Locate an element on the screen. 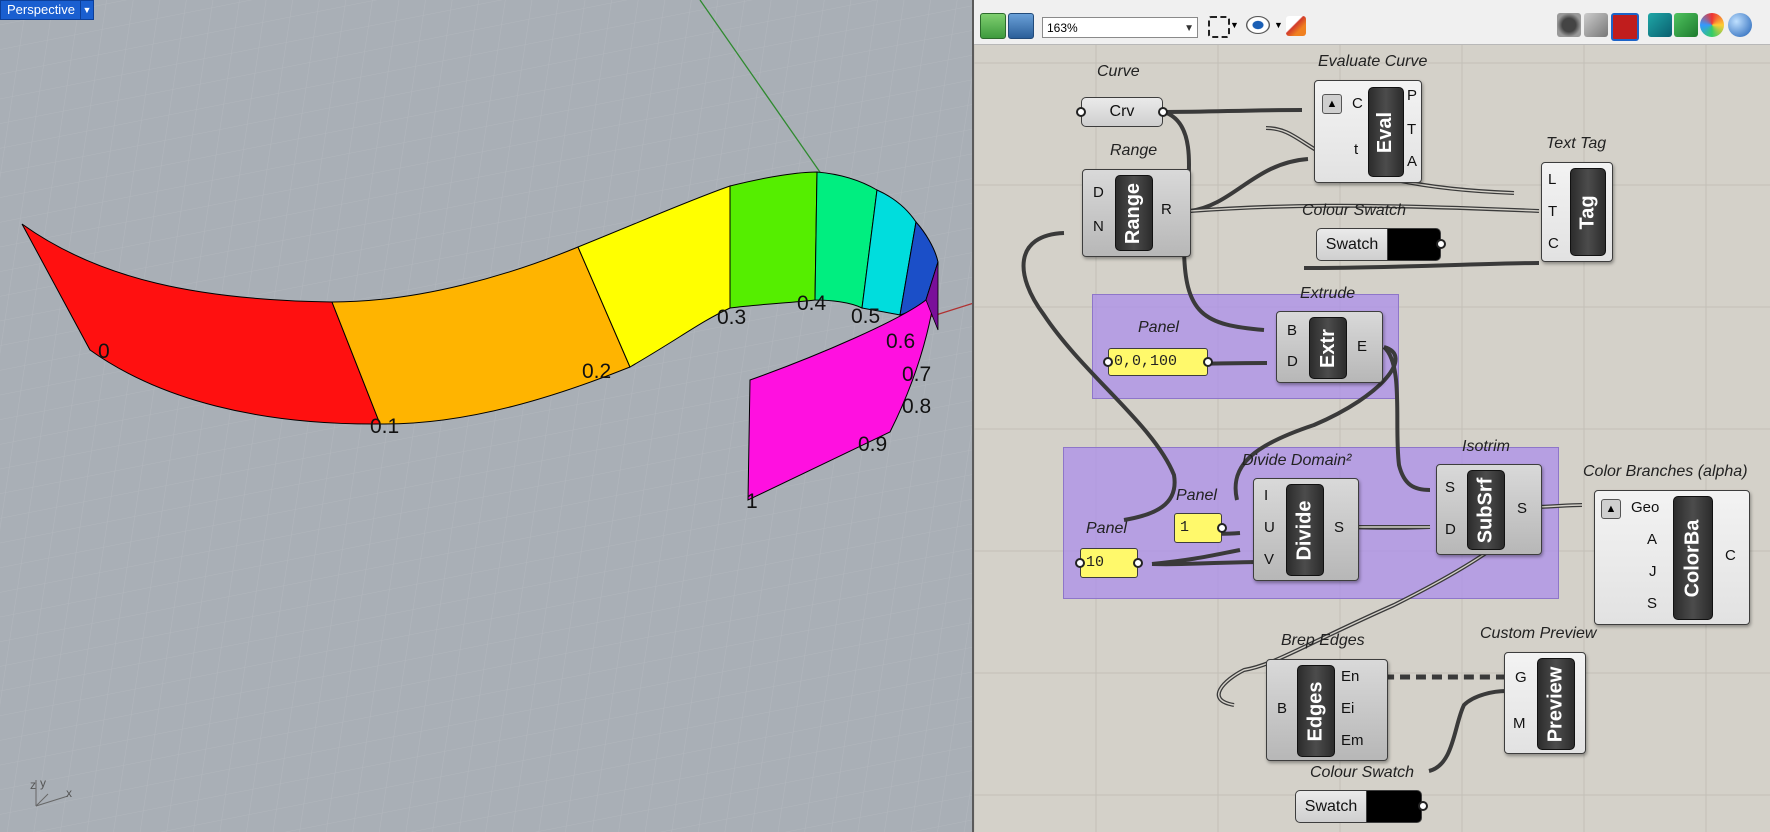  brepedges-component: B Edges En Ei Em is located at coordinates (1327, 710).